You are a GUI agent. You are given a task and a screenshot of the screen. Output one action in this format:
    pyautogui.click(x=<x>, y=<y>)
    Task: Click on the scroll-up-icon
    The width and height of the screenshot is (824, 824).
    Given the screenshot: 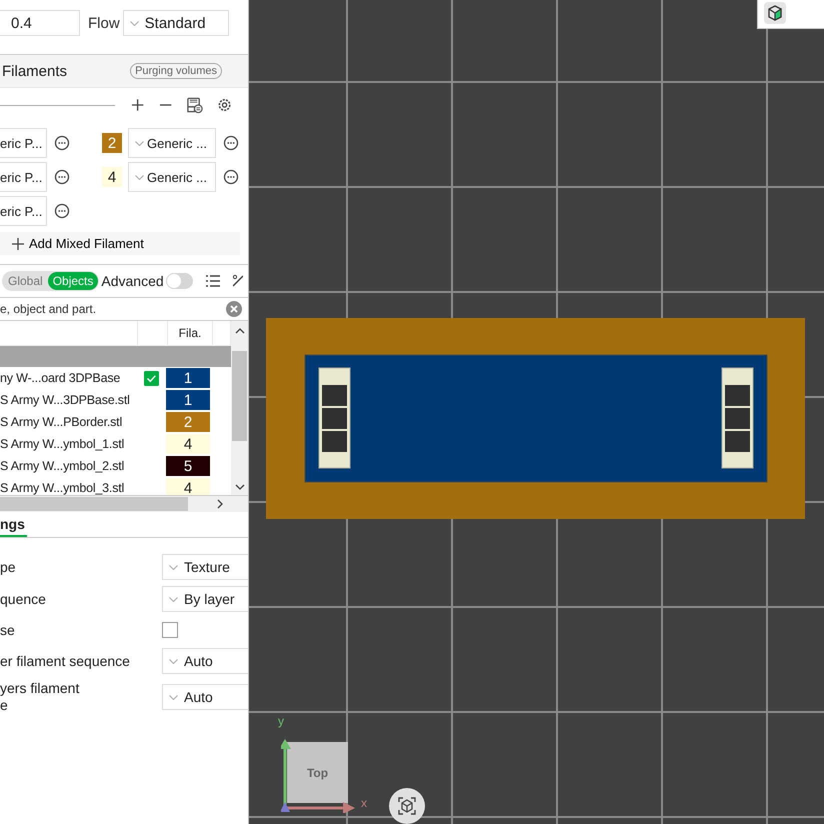 What is the action you would take?
    pyautogui.click(x=239, y=331)
    